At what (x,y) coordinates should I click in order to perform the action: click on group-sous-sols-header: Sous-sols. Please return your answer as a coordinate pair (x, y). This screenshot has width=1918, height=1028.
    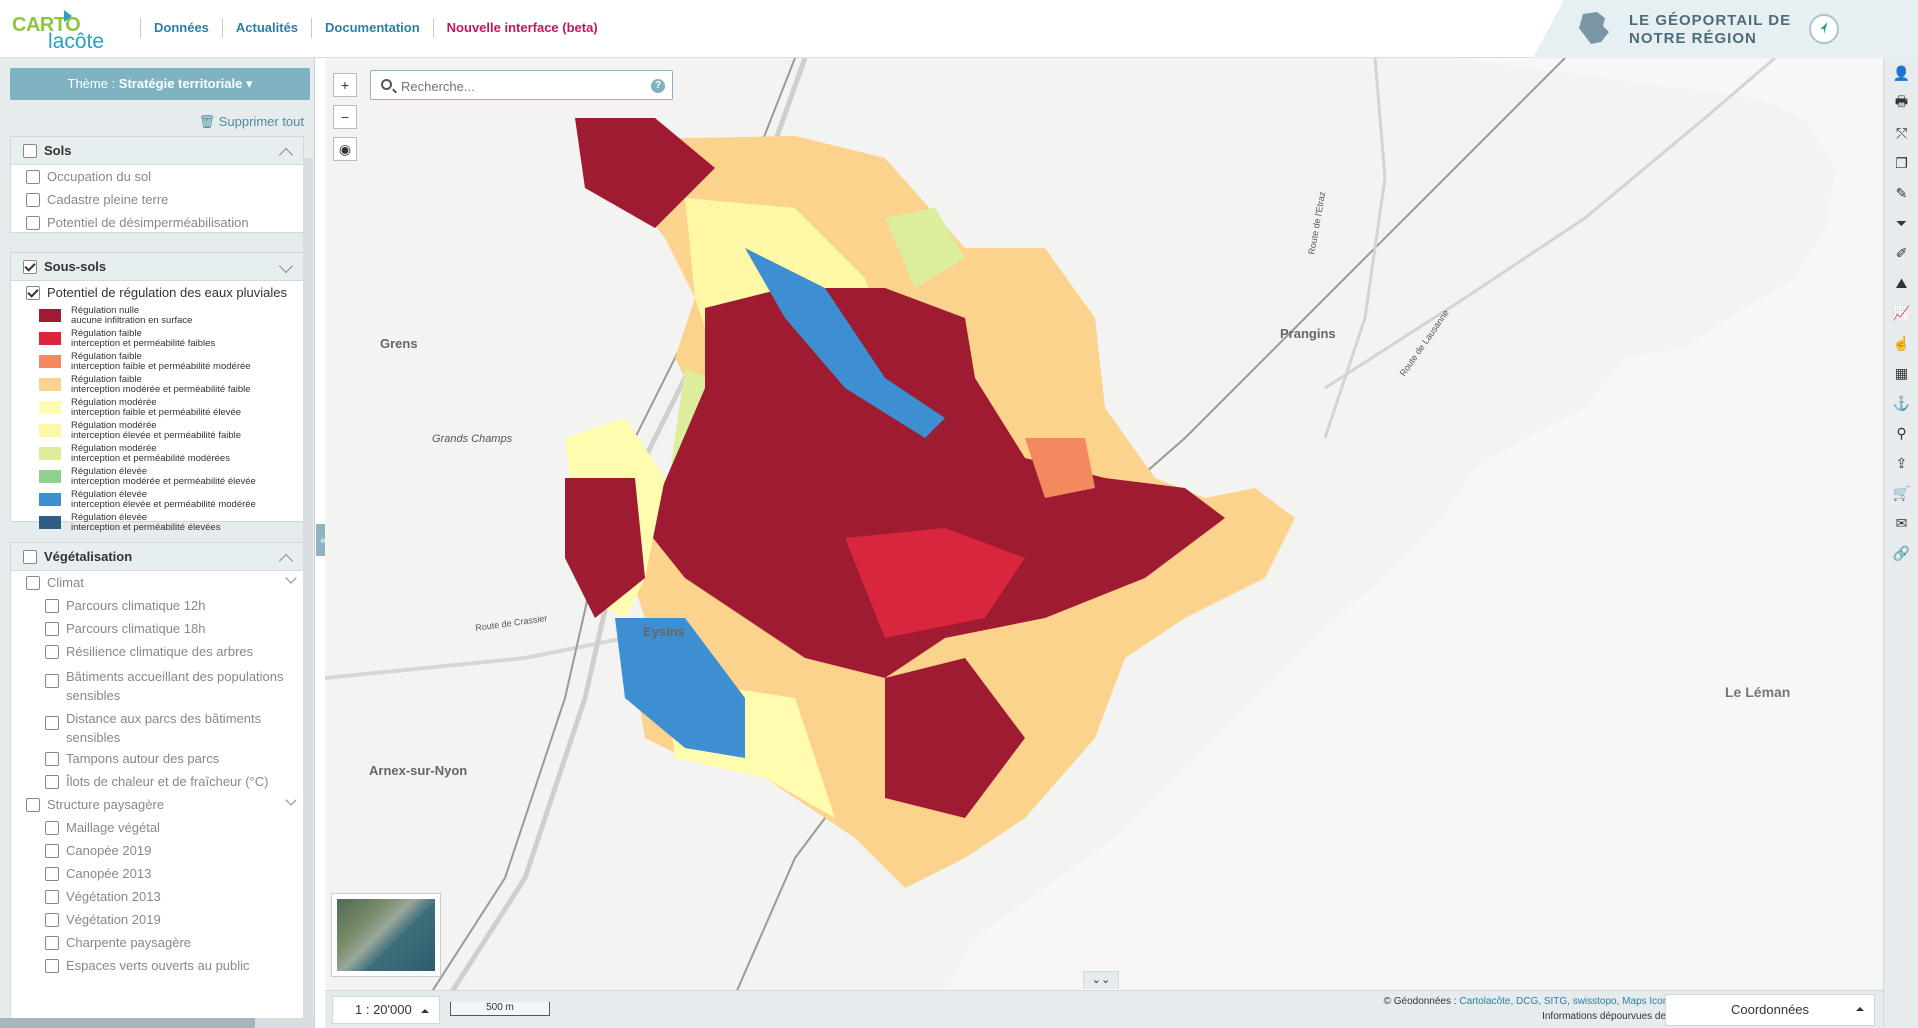
    Looking at the image, I should click on (157, 267).